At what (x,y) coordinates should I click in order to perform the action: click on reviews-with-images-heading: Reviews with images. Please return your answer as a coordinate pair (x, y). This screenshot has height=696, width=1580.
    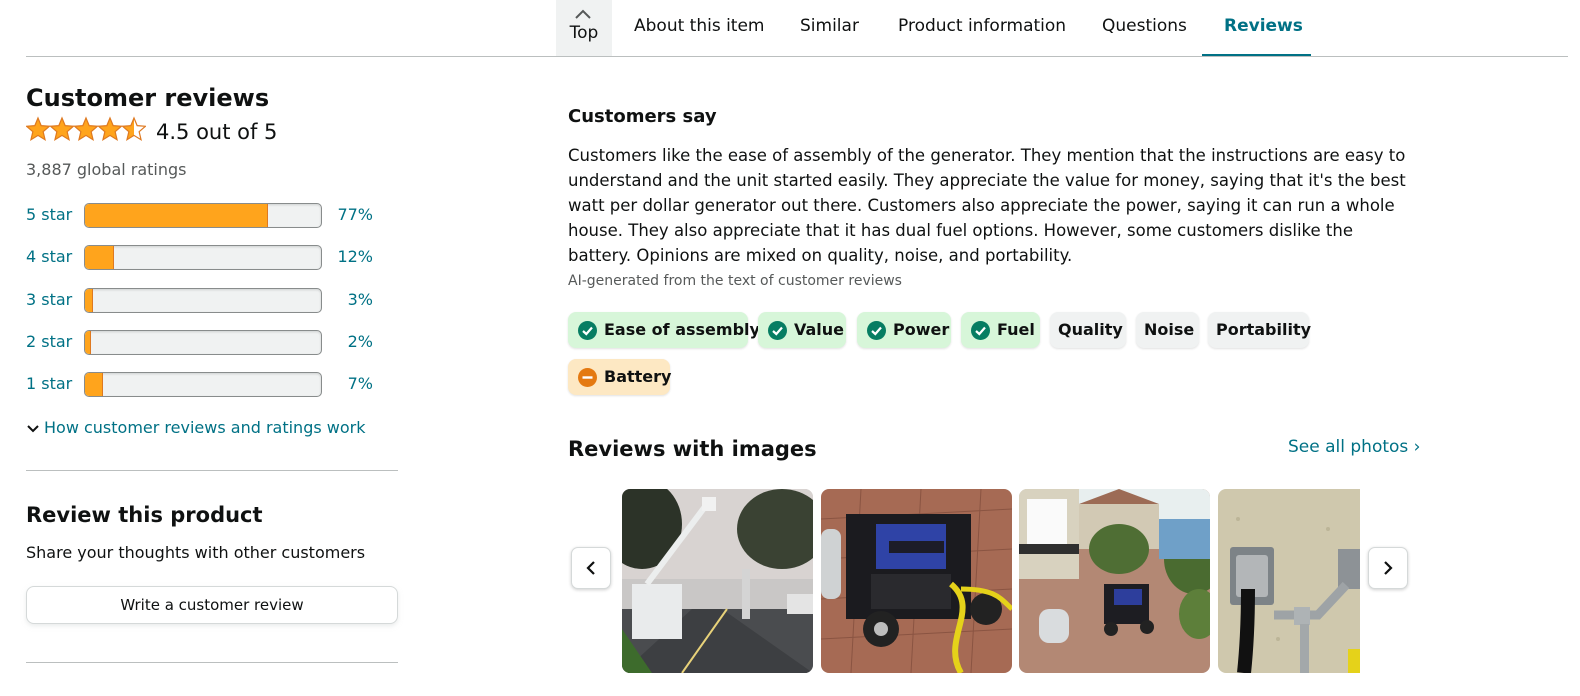
    Looking at the image, I should click on (692, 449).